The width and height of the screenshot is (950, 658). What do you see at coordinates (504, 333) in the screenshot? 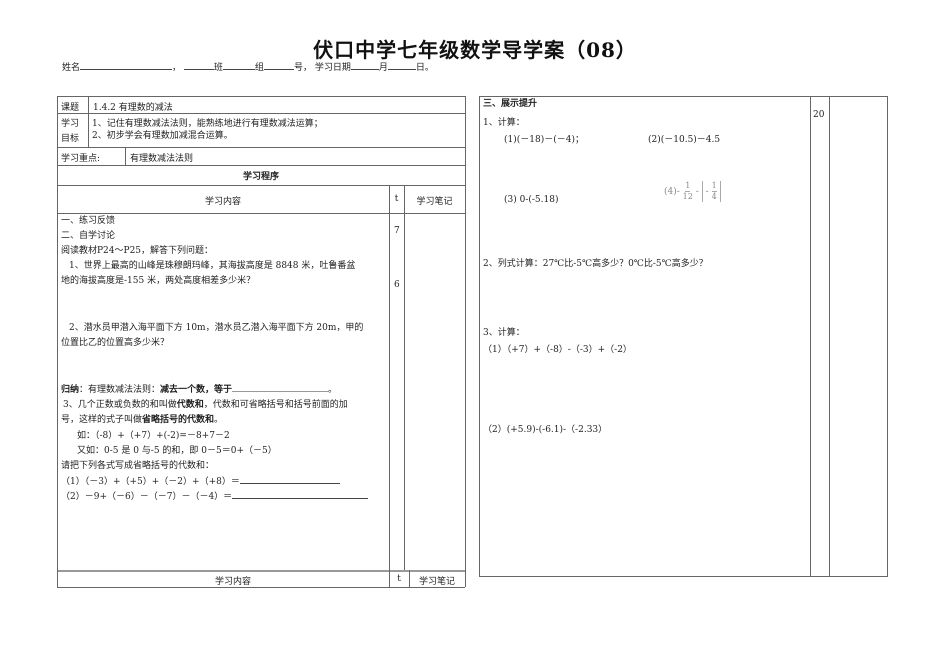
I see `question-line: 3、计算：` at bounding box center [504, 333].